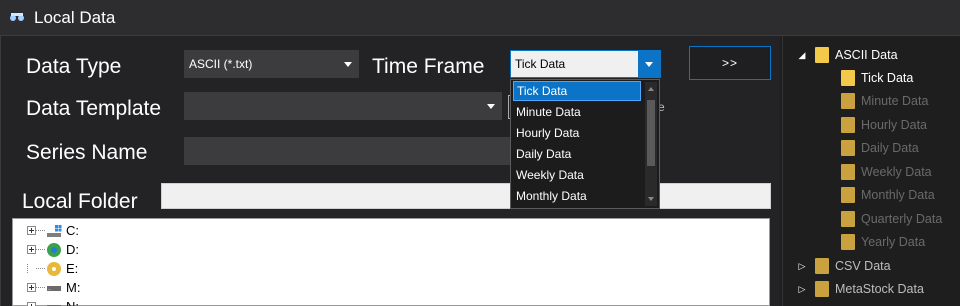  Describe the element at coordinates (802, 55) in the screenshot. I see `collapse-icon: ◢` at that location.